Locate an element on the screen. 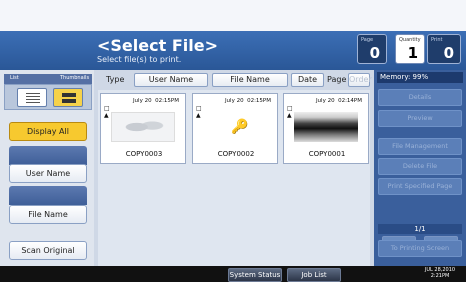 This screenshot has height=282, width=466. clock: JUL 28,2010 2:21PM is located at coordinates (440, 273).